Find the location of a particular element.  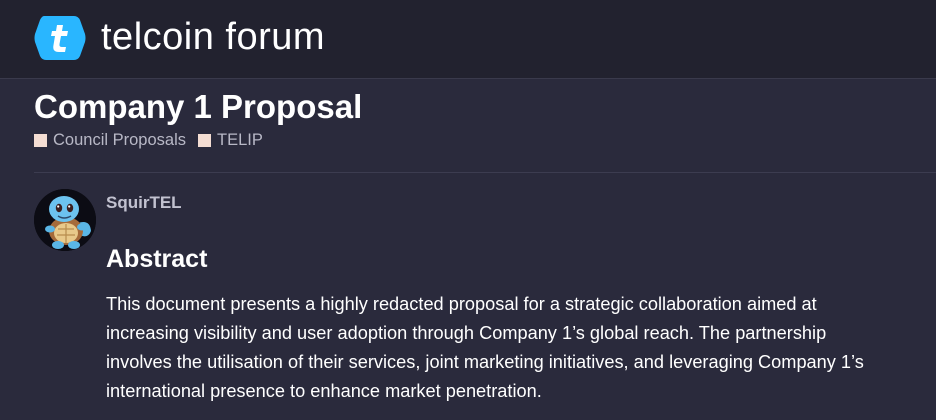

category-telip: TELIP is located at coordinates (230, 140).